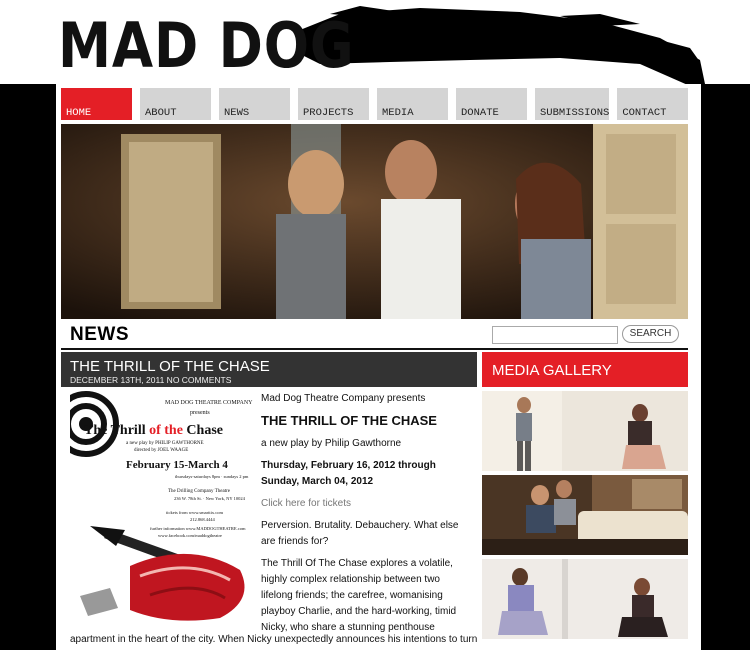 The image size is (750, 650). I want to click on post-byline: a new play by Philip Gawthorne, so click(331, 443).